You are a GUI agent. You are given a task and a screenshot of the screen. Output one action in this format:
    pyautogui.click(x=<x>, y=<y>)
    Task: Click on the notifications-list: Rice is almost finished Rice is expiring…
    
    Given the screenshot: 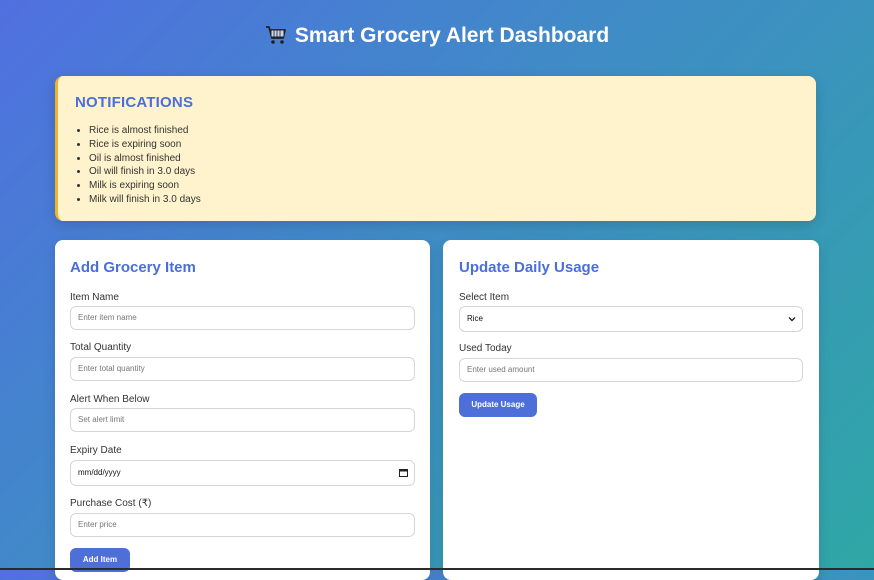 What is the action you would take?
    pyautogui.click(x=138, y=165)
    